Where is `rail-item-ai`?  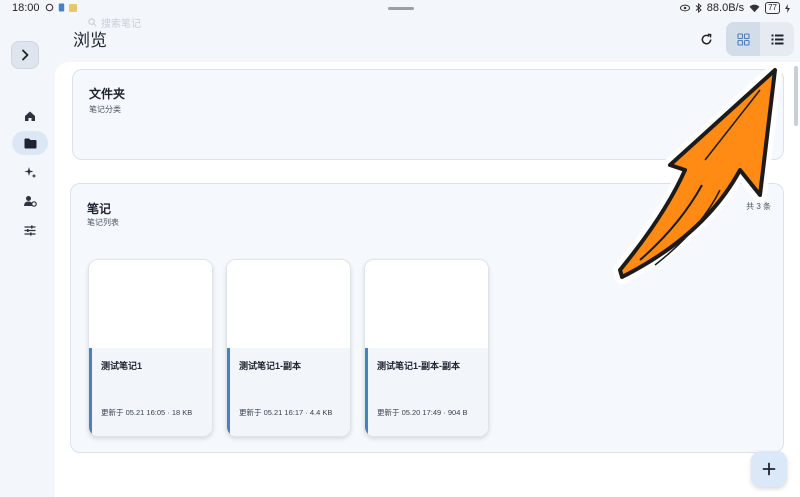 rail-item-ai is located at coordinates (30, 172).